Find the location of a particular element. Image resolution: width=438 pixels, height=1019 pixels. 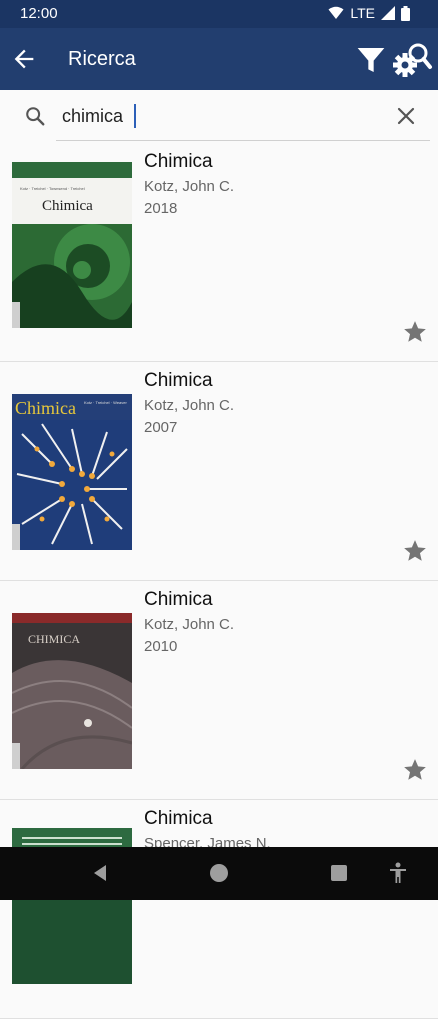

status-time: 12:00 is located at coordinates (39, 13).